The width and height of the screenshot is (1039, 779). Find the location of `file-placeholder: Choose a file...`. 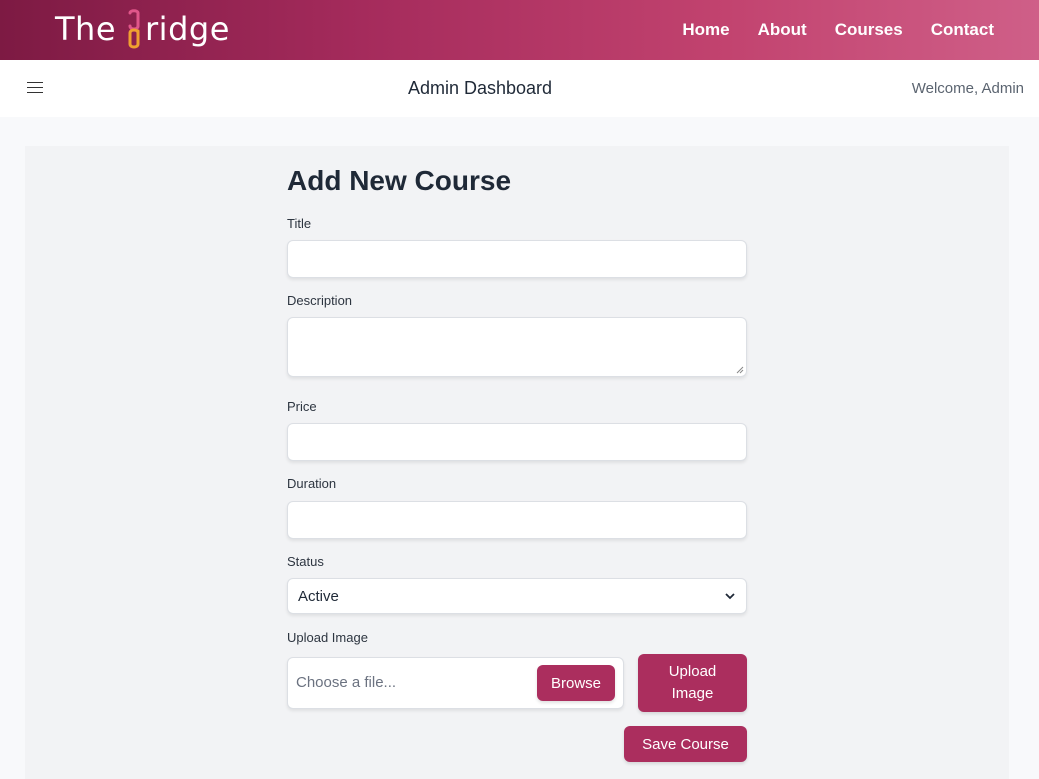

file-placeholder: Choose a file... is located at coordinates (346, 682).